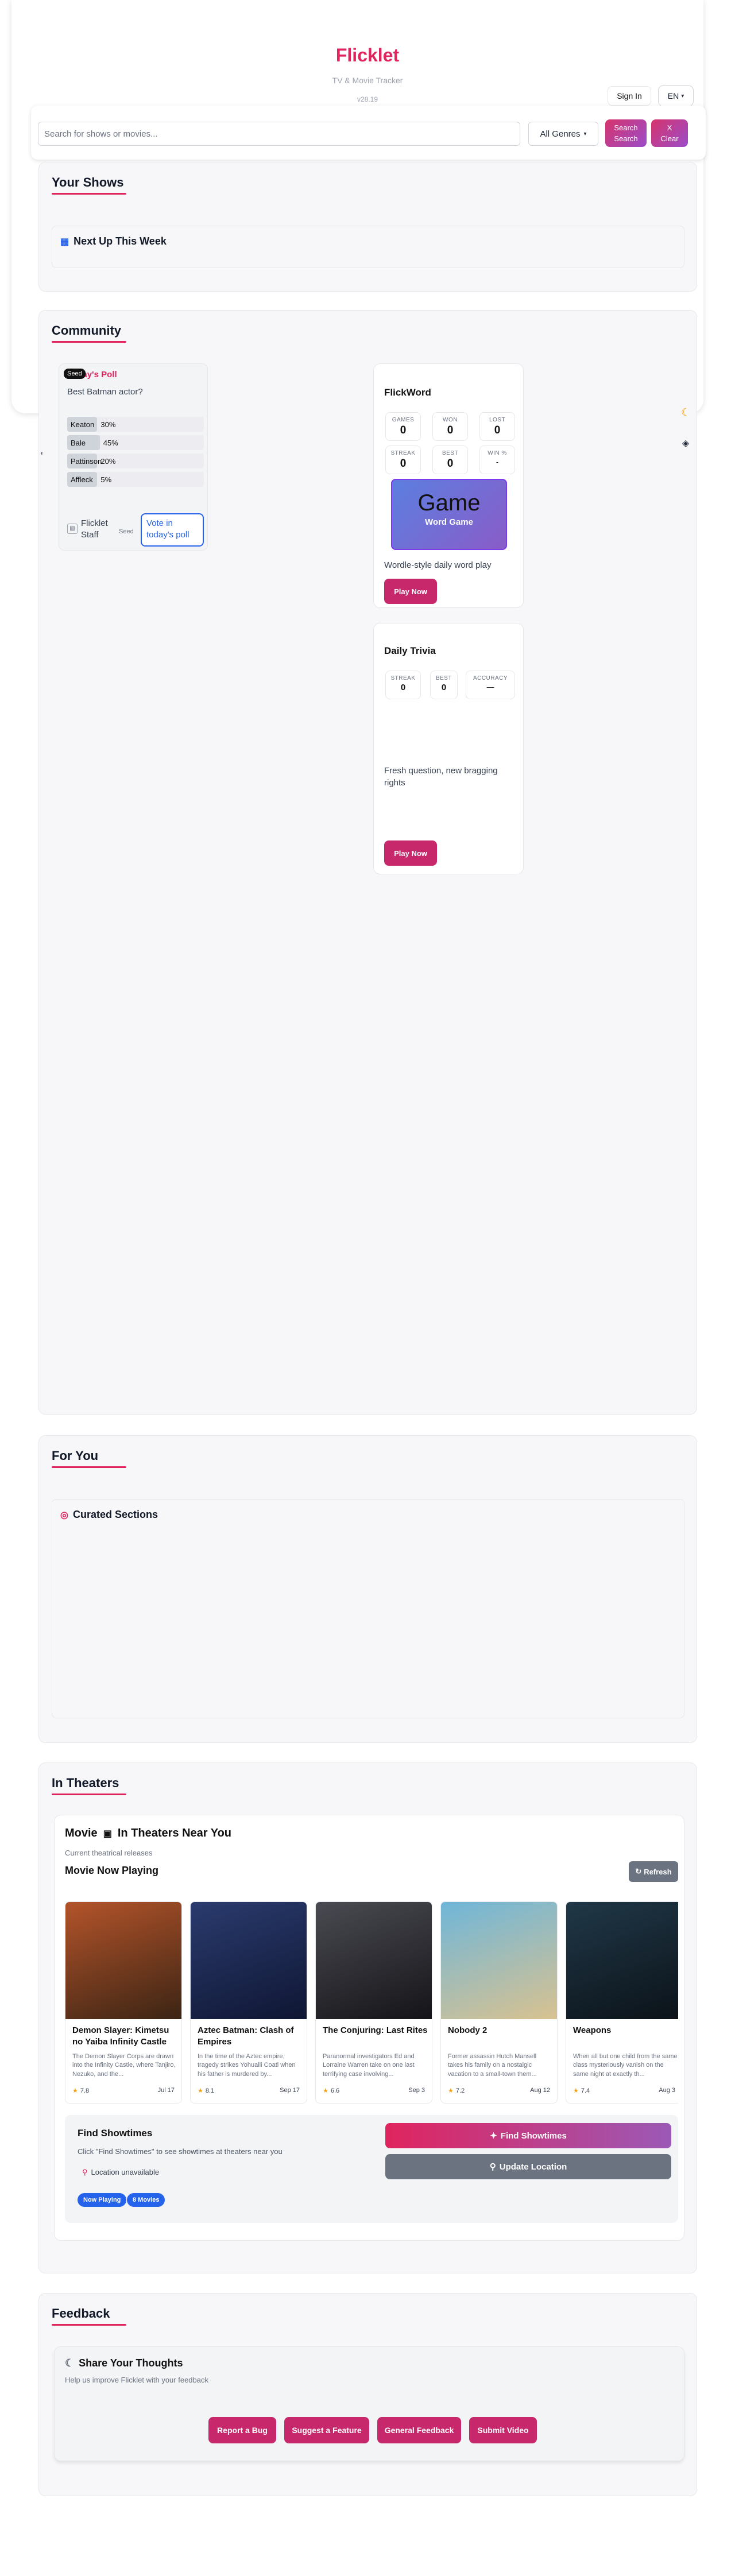  Describe the element at coordinates (410, 650) in the screenshot. I see `trivia-title: Daily Trivia` at that location.